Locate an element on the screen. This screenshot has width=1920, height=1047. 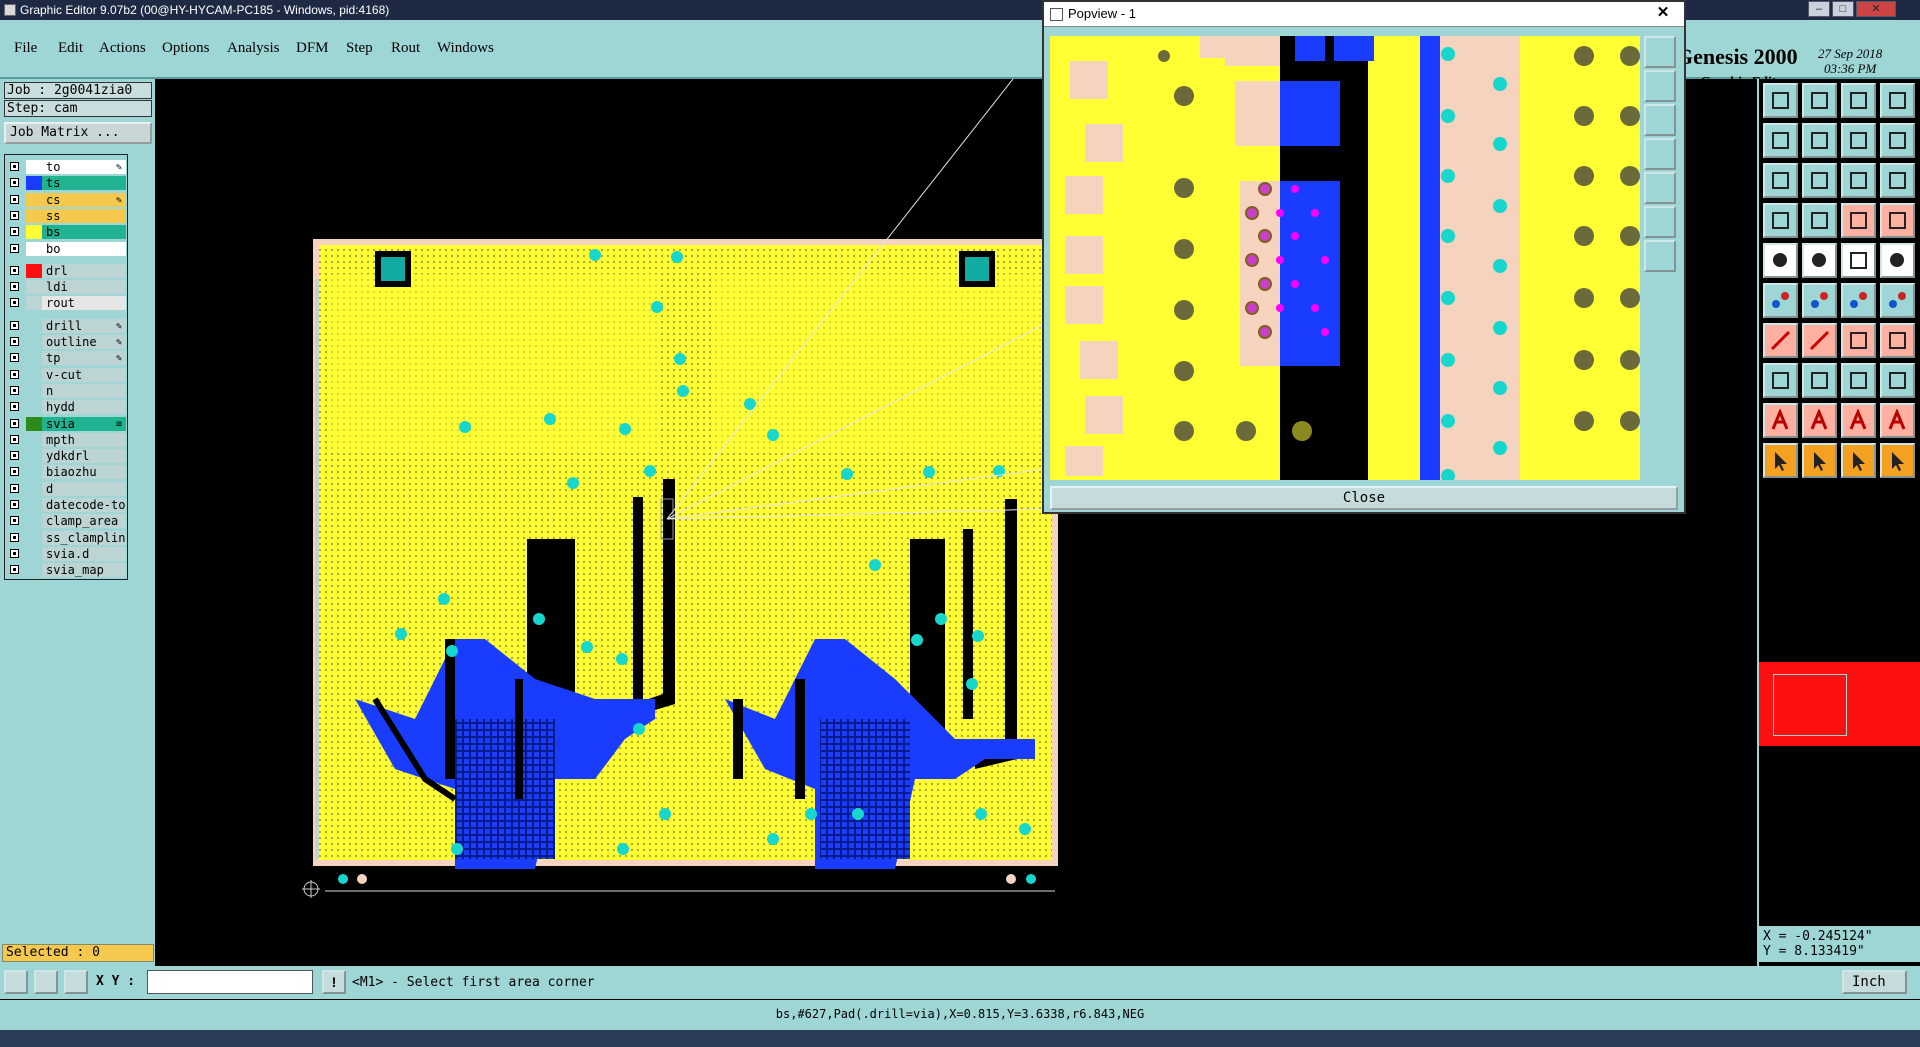
layer-name: biaozhu is located at coordinates (84, 472).